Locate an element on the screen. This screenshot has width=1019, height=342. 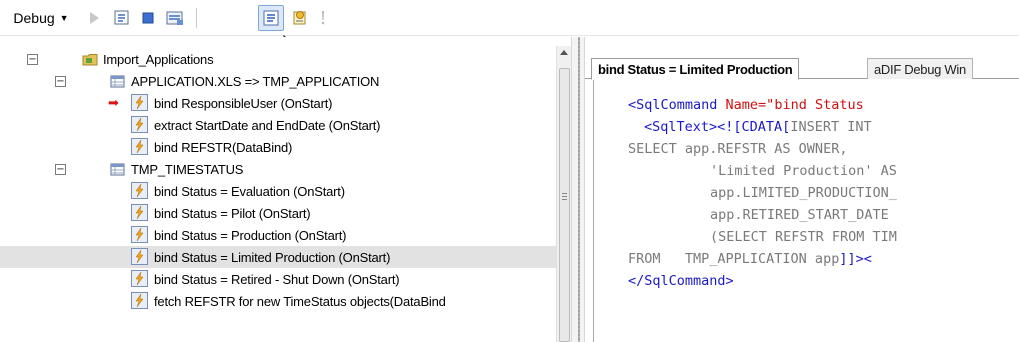
chevron-down-icon: ▼ is located at coordinates (64, 18).